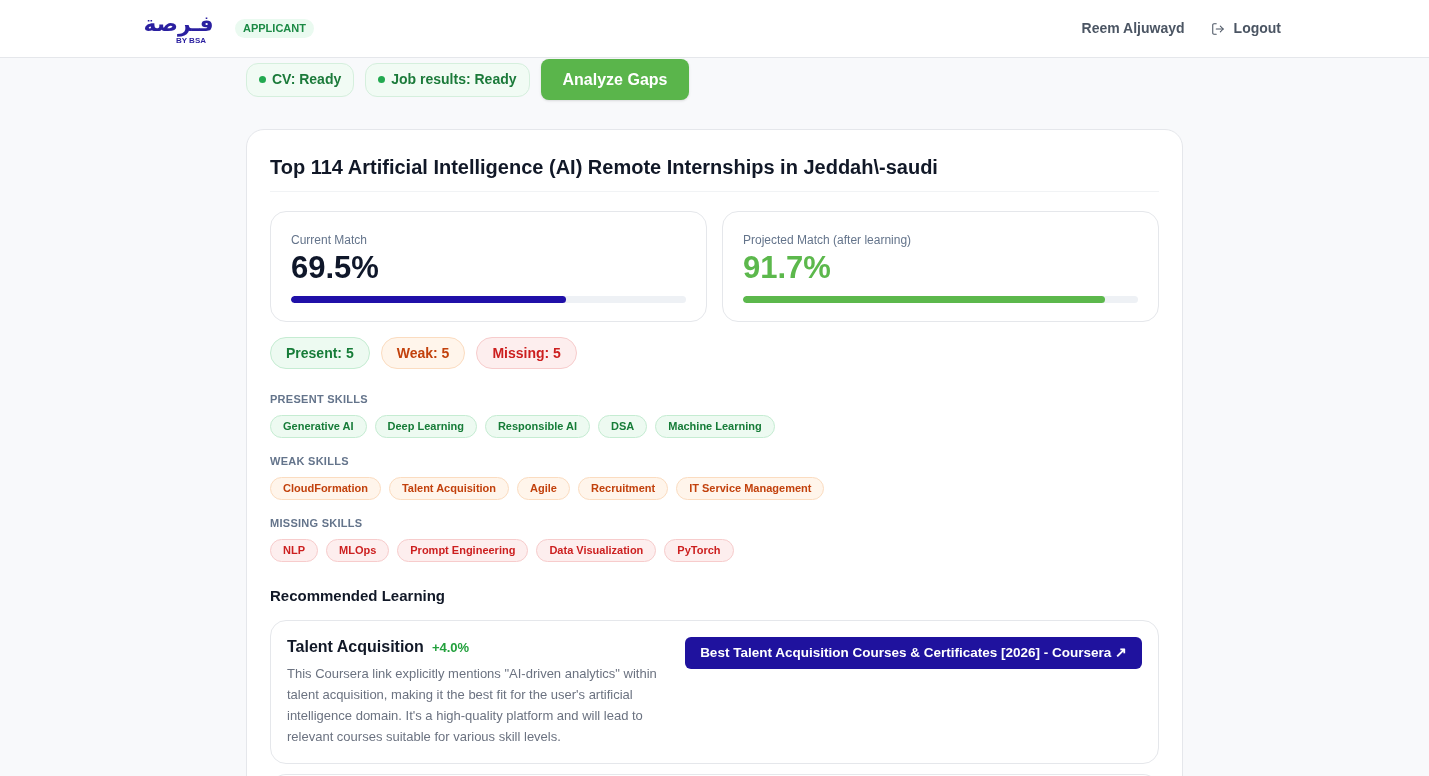  I want to click on skill-tag: Machine Learning, so click(715, 426).